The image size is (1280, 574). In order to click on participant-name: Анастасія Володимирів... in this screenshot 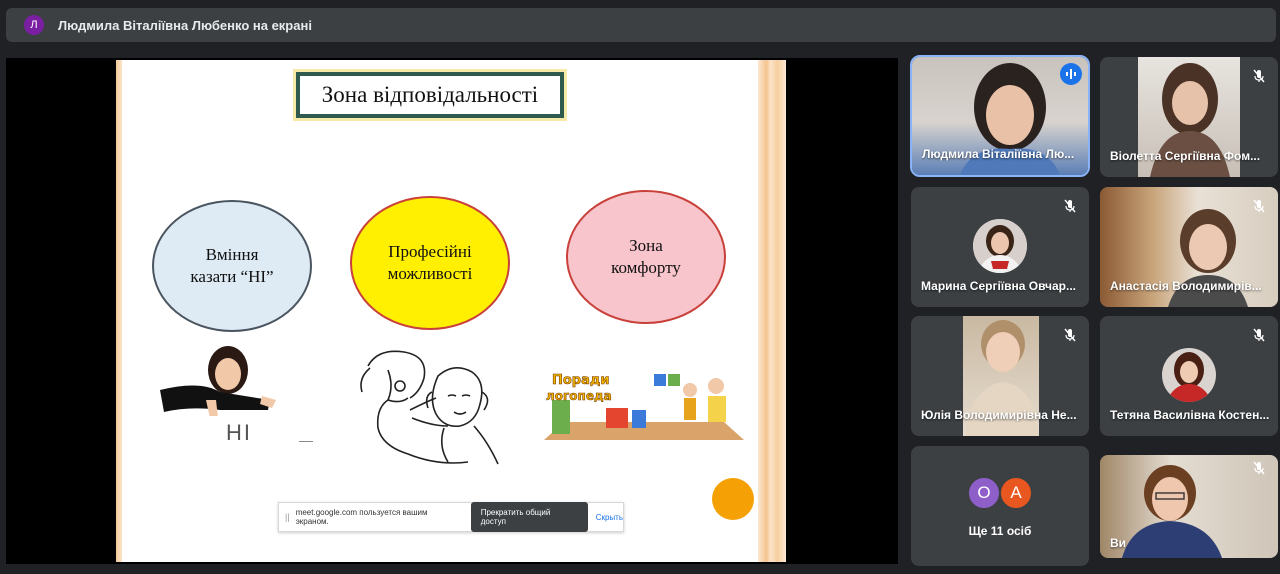, I will do `click(1186, 286)`.